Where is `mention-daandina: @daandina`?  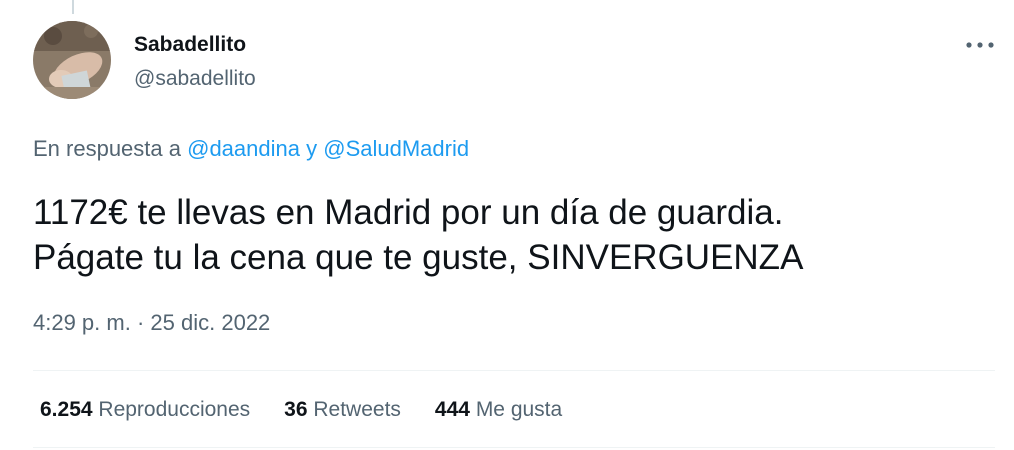
mention-daandina: @daandina is located at coordinates (243, 148).